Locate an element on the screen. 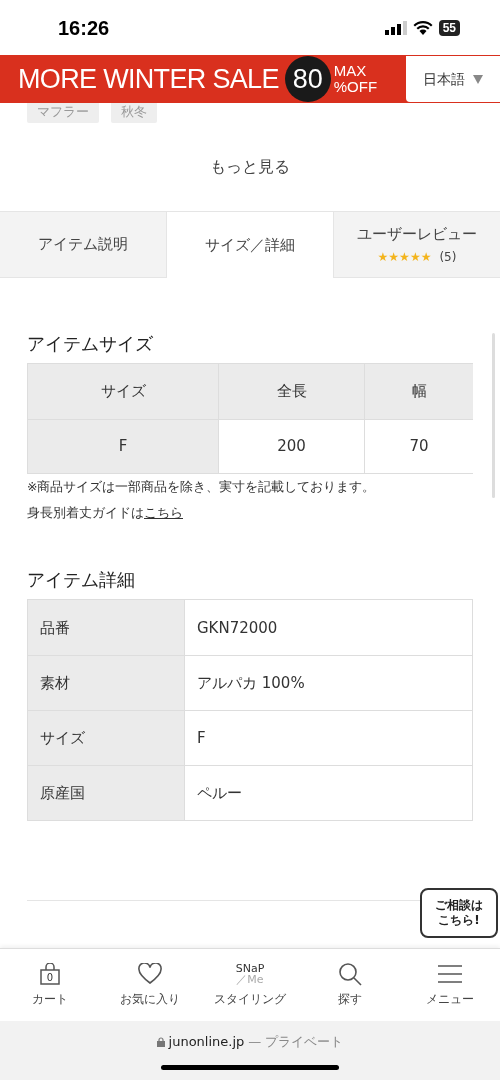 The image size is (500, 1080). nav-label: 探す is located at coordinates (350, 999).